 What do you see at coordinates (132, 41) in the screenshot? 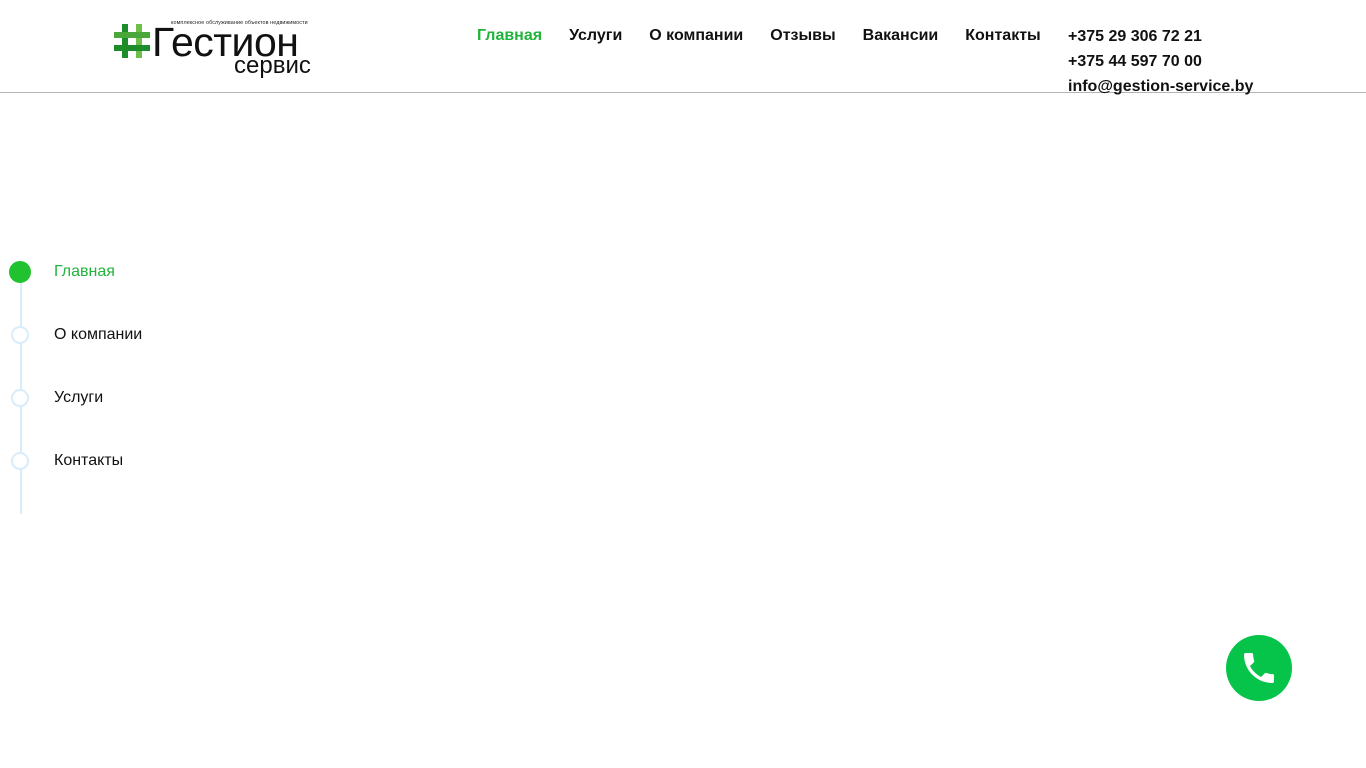
I see `logo-mark-icon` at bounding box center [132, 41].